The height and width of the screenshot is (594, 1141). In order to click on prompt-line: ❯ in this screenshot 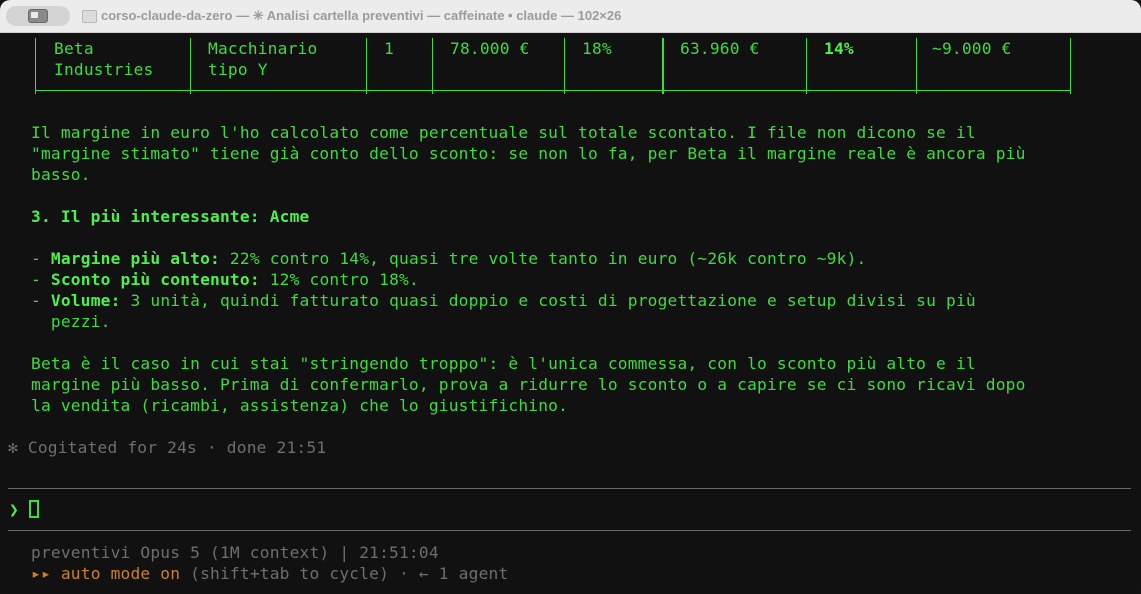, I will do `click(24, 509)`.